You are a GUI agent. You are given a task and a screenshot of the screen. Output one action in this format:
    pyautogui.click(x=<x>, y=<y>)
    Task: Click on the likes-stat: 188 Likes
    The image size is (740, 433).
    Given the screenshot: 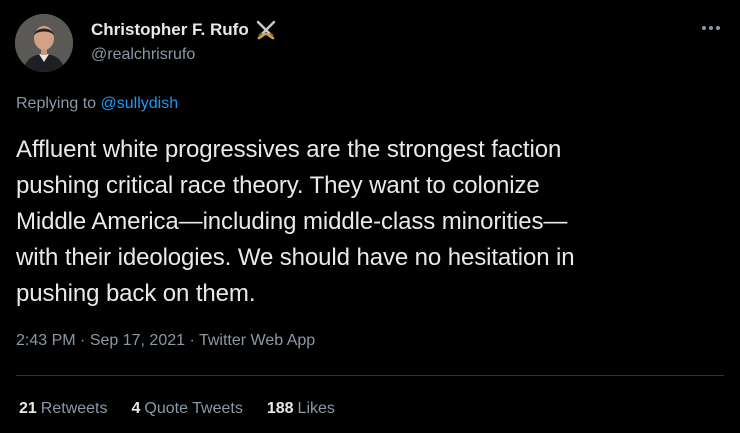 What is the action you would take?
    pyautogui.click(x=301, y=409)
    